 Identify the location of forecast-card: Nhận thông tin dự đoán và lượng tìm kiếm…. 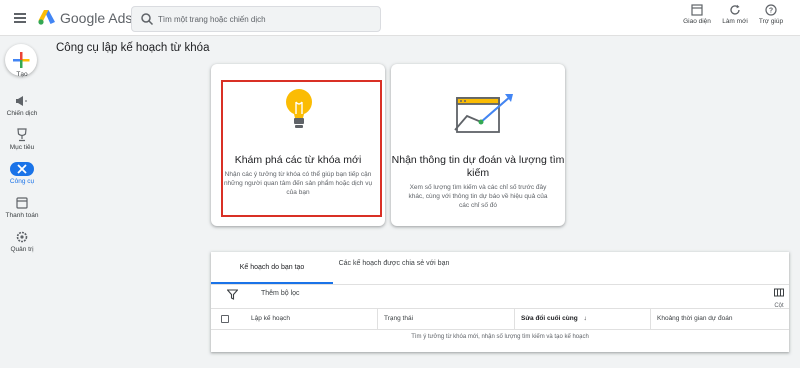
(478, 145).